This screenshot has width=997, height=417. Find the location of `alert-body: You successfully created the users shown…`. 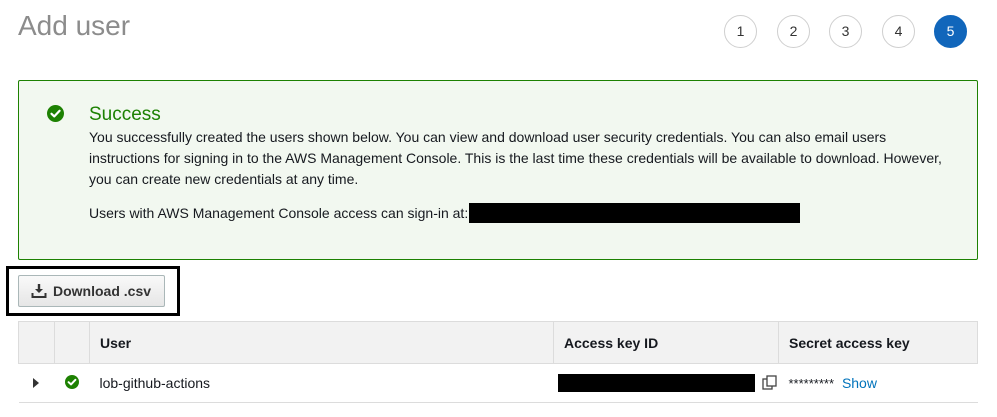

alert-body: You successfully created the users shown… is located at coordinates (515, 158).